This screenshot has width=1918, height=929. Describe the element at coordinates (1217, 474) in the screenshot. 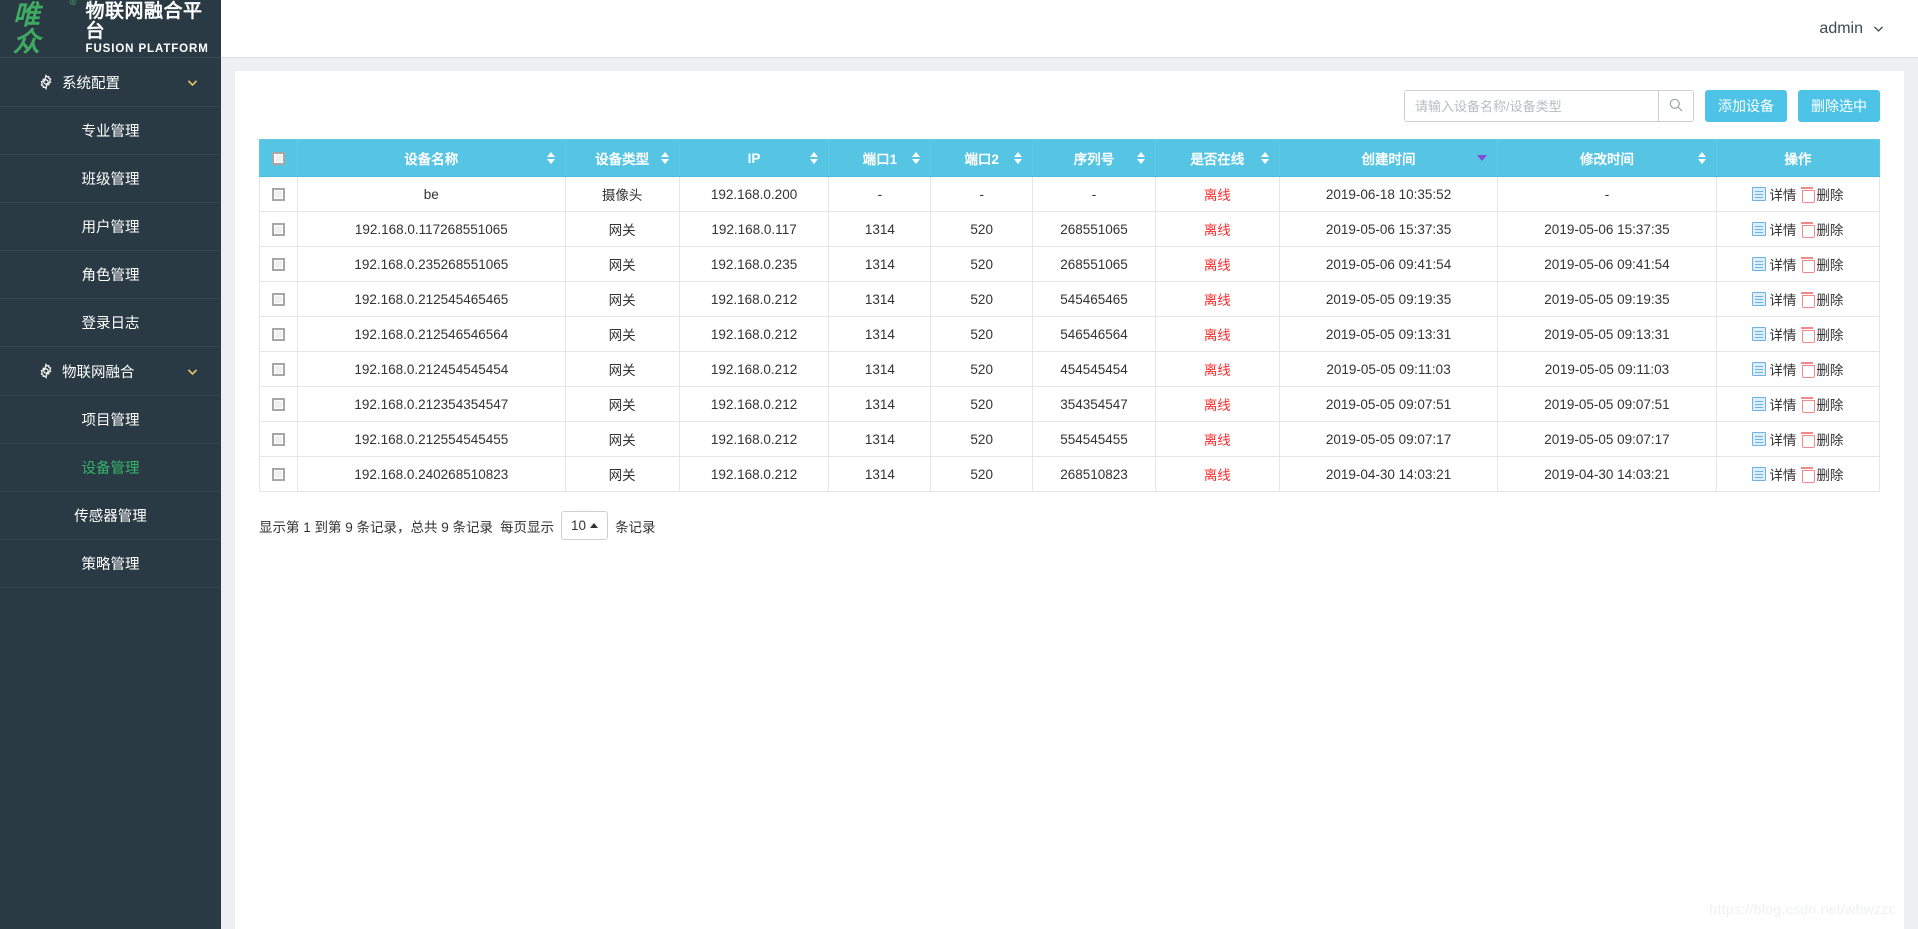

I see `cell-online-status: 离线` at that location.